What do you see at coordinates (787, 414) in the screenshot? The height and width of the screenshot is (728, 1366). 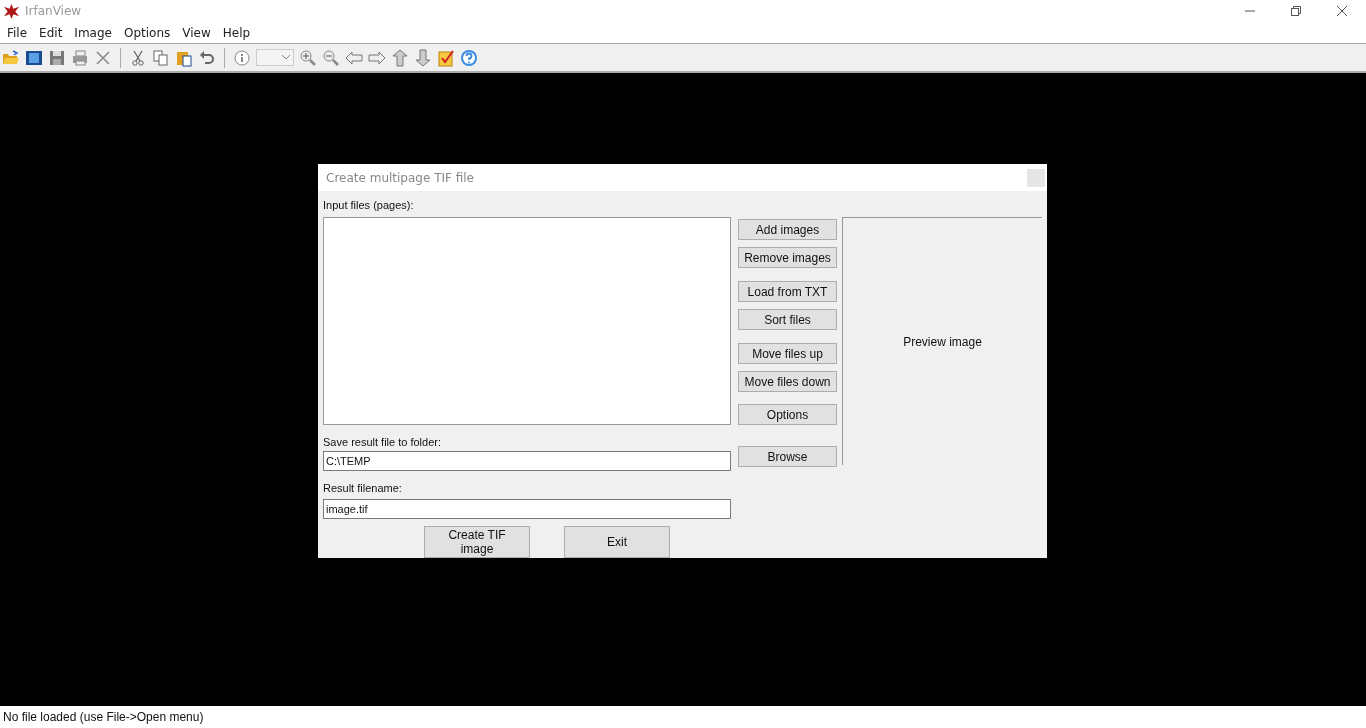 I see `dialog-button: Options` at bounding box center [787, 414].